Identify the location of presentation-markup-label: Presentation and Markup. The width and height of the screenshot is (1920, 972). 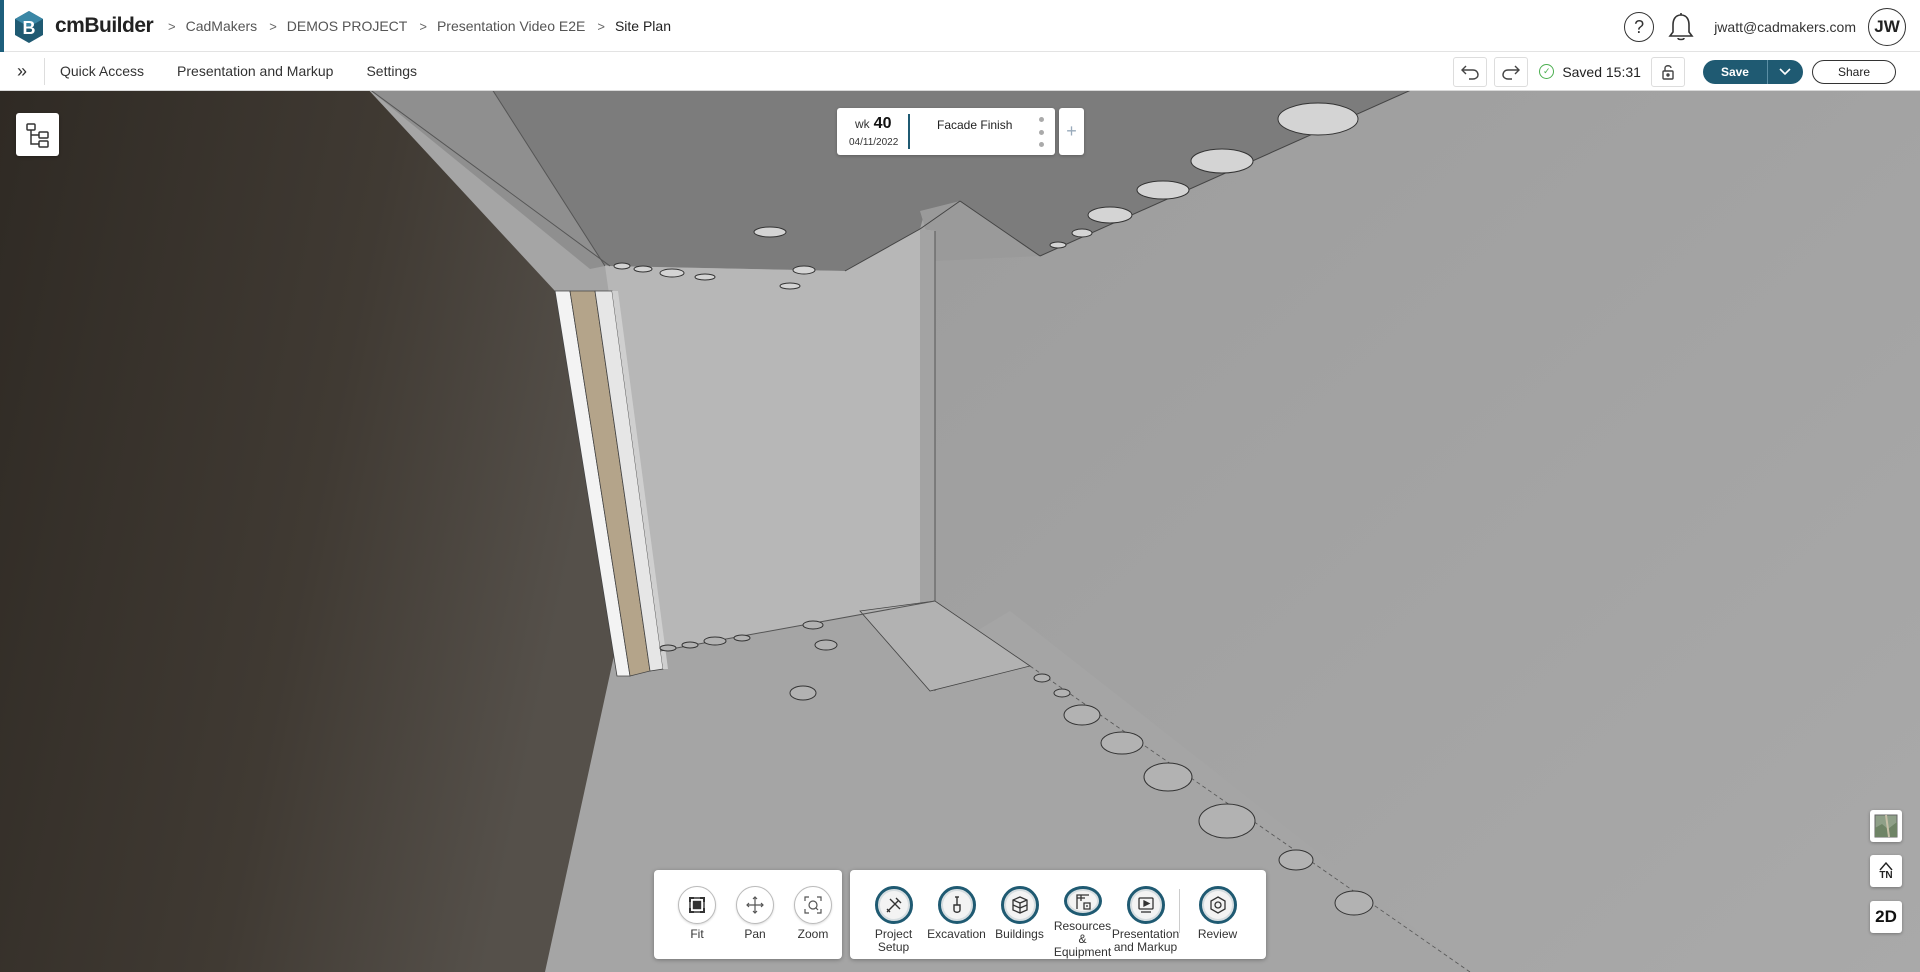
(1145, 940).